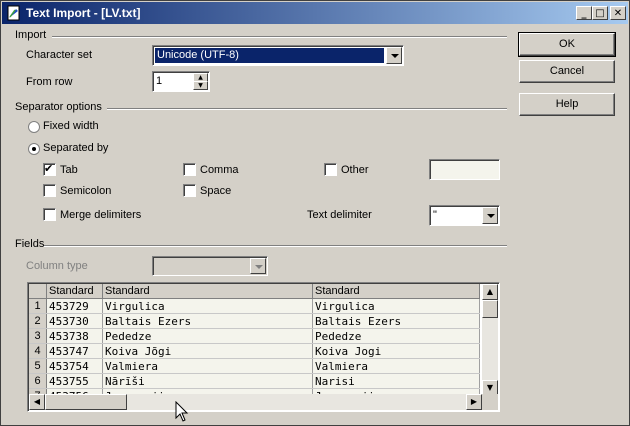 The width and height of the screenshot is (630, 426). Describe the element at coordinates (339, 215) in the screenshot. I see `text-delimiter-label: Text delimiter` at that location.